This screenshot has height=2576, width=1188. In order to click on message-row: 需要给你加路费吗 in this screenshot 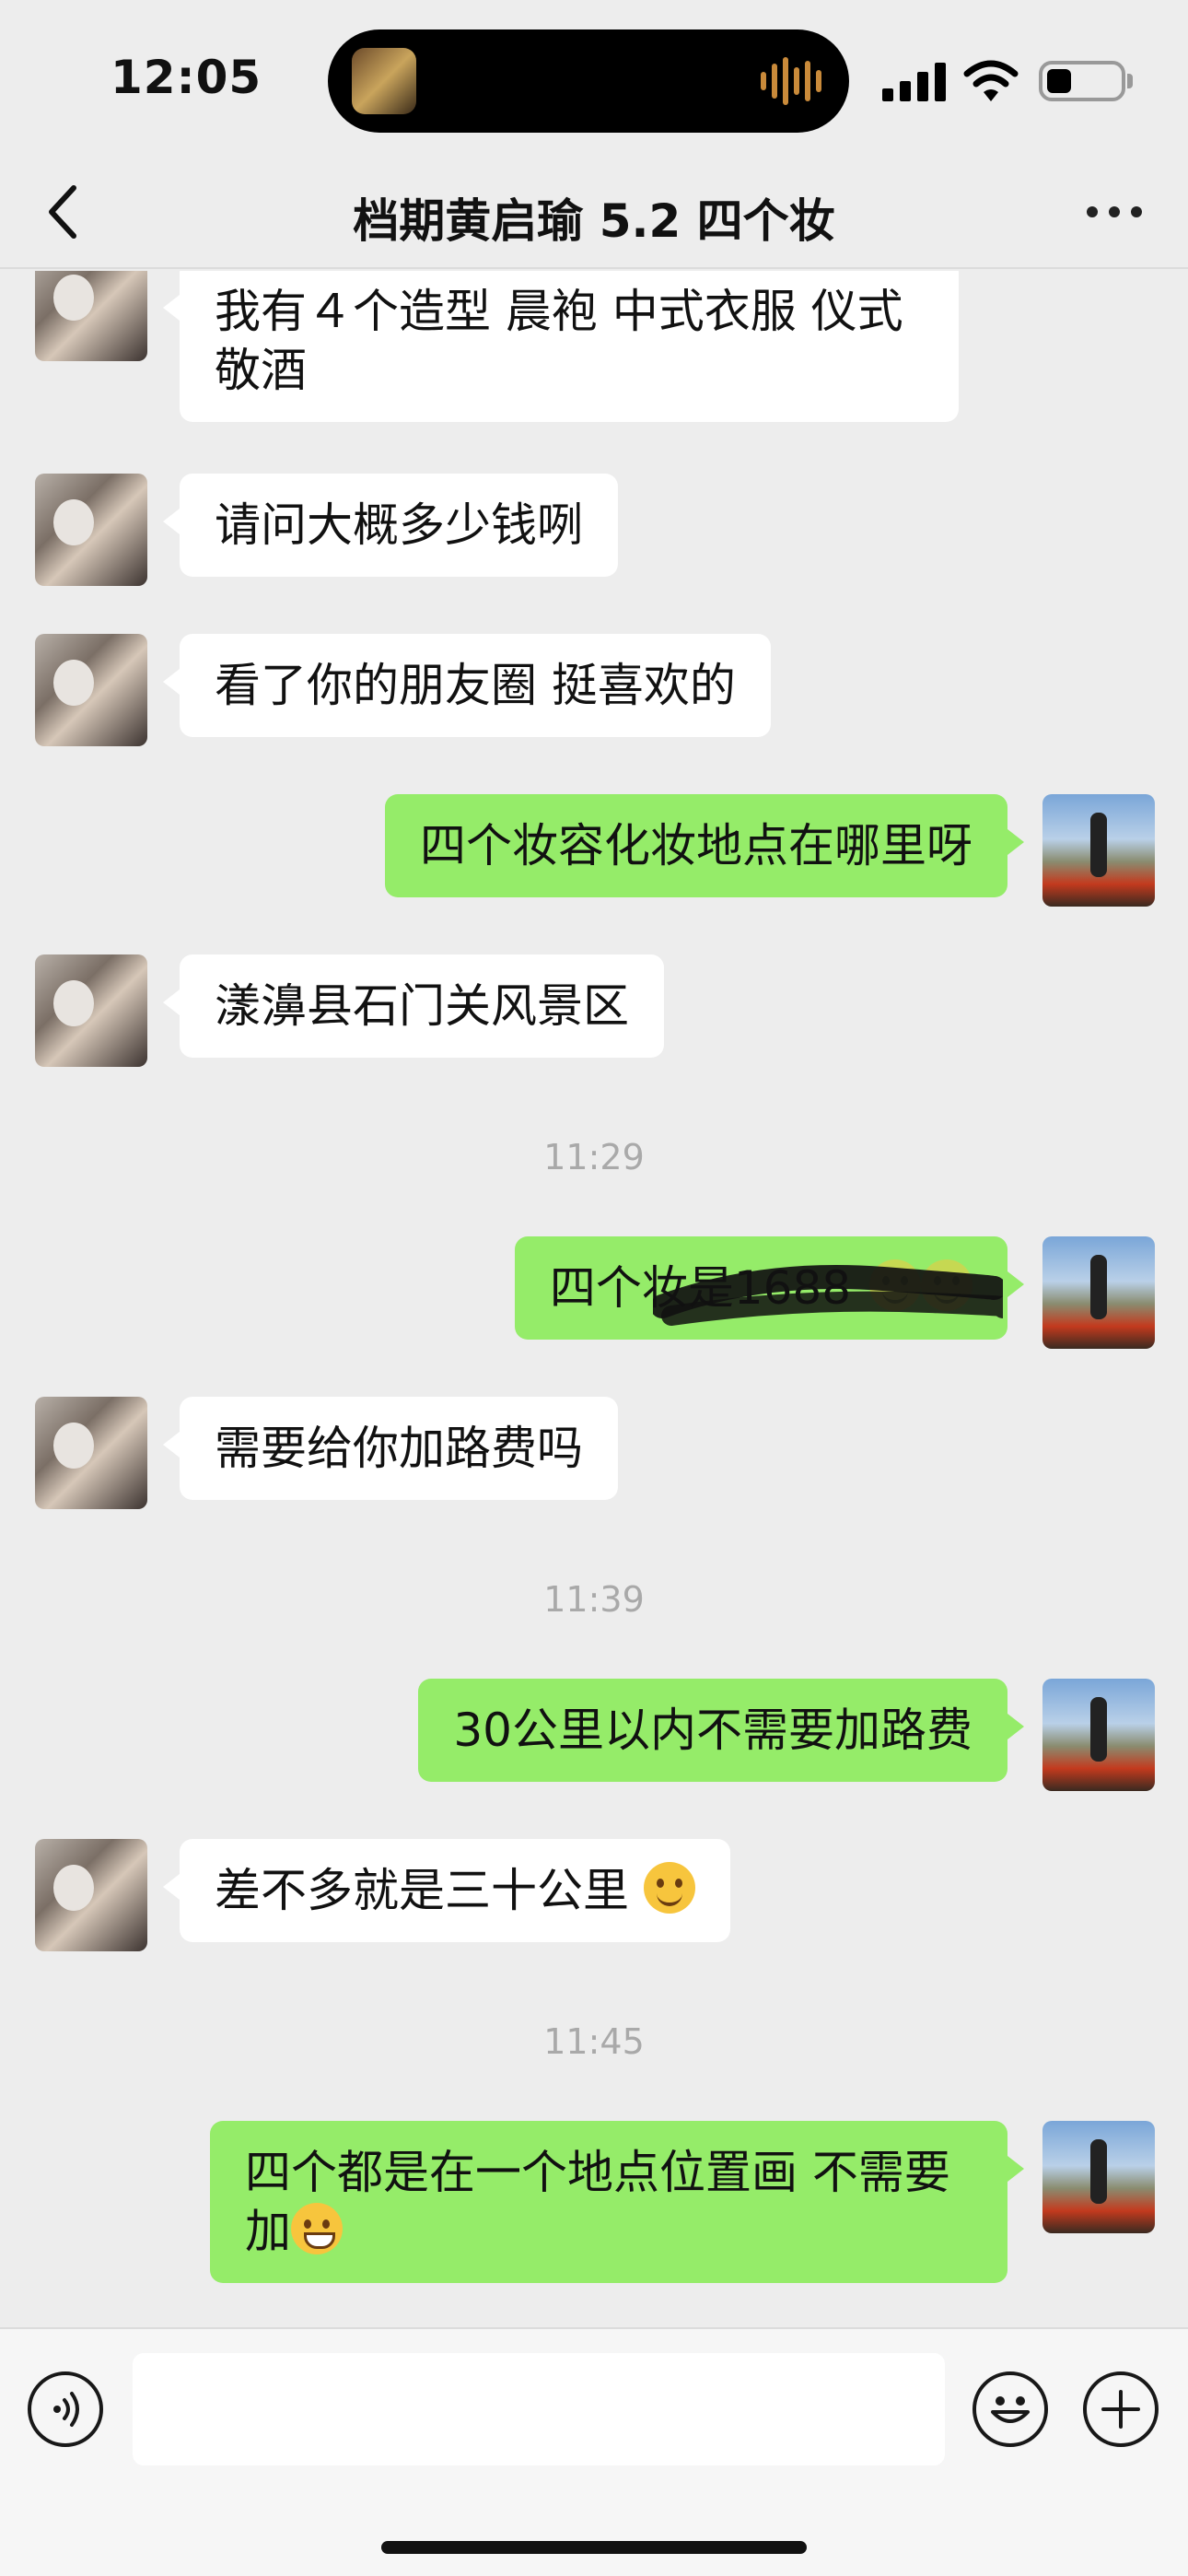, I will do `click(594, 1461)`.